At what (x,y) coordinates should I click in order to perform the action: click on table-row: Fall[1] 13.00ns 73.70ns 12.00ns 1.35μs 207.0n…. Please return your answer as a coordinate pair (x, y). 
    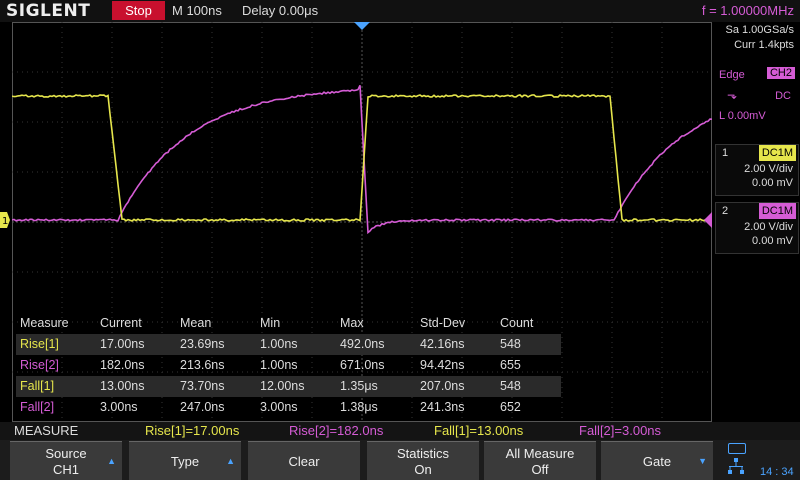
    Looking at the image, I should click on (288, 386).